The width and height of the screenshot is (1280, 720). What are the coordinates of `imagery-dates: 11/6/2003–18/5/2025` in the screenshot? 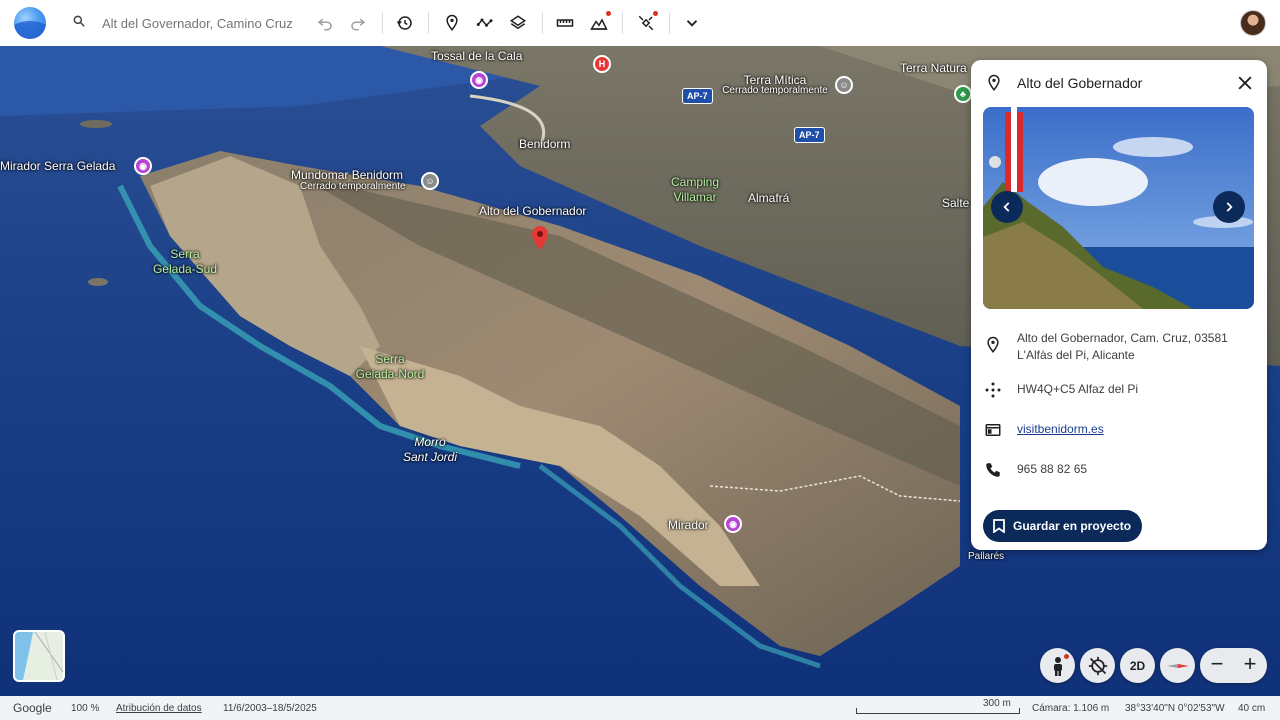 It's located at (270, 708).